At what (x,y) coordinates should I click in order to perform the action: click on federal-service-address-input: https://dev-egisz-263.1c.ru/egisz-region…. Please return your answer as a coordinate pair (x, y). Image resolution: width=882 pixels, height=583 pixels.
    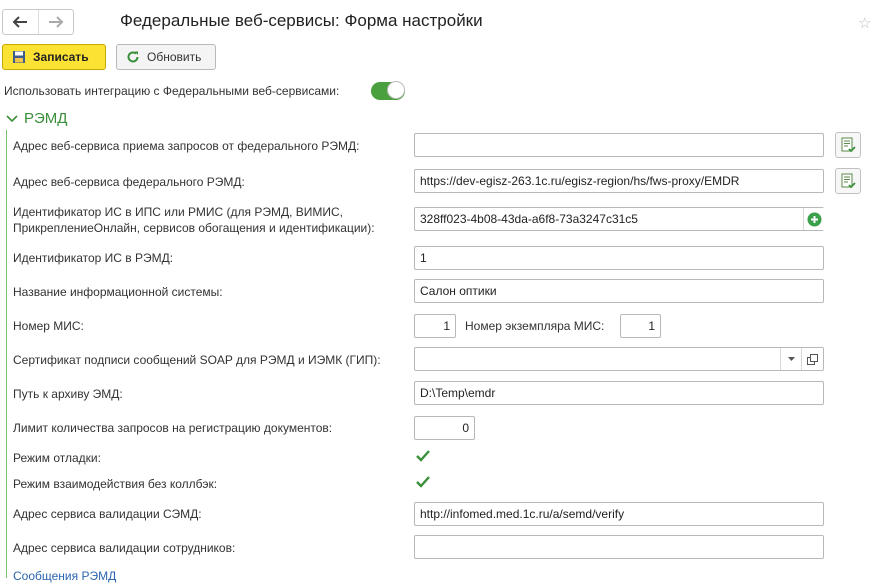
    Looking at the image, I should click on (619, 181).